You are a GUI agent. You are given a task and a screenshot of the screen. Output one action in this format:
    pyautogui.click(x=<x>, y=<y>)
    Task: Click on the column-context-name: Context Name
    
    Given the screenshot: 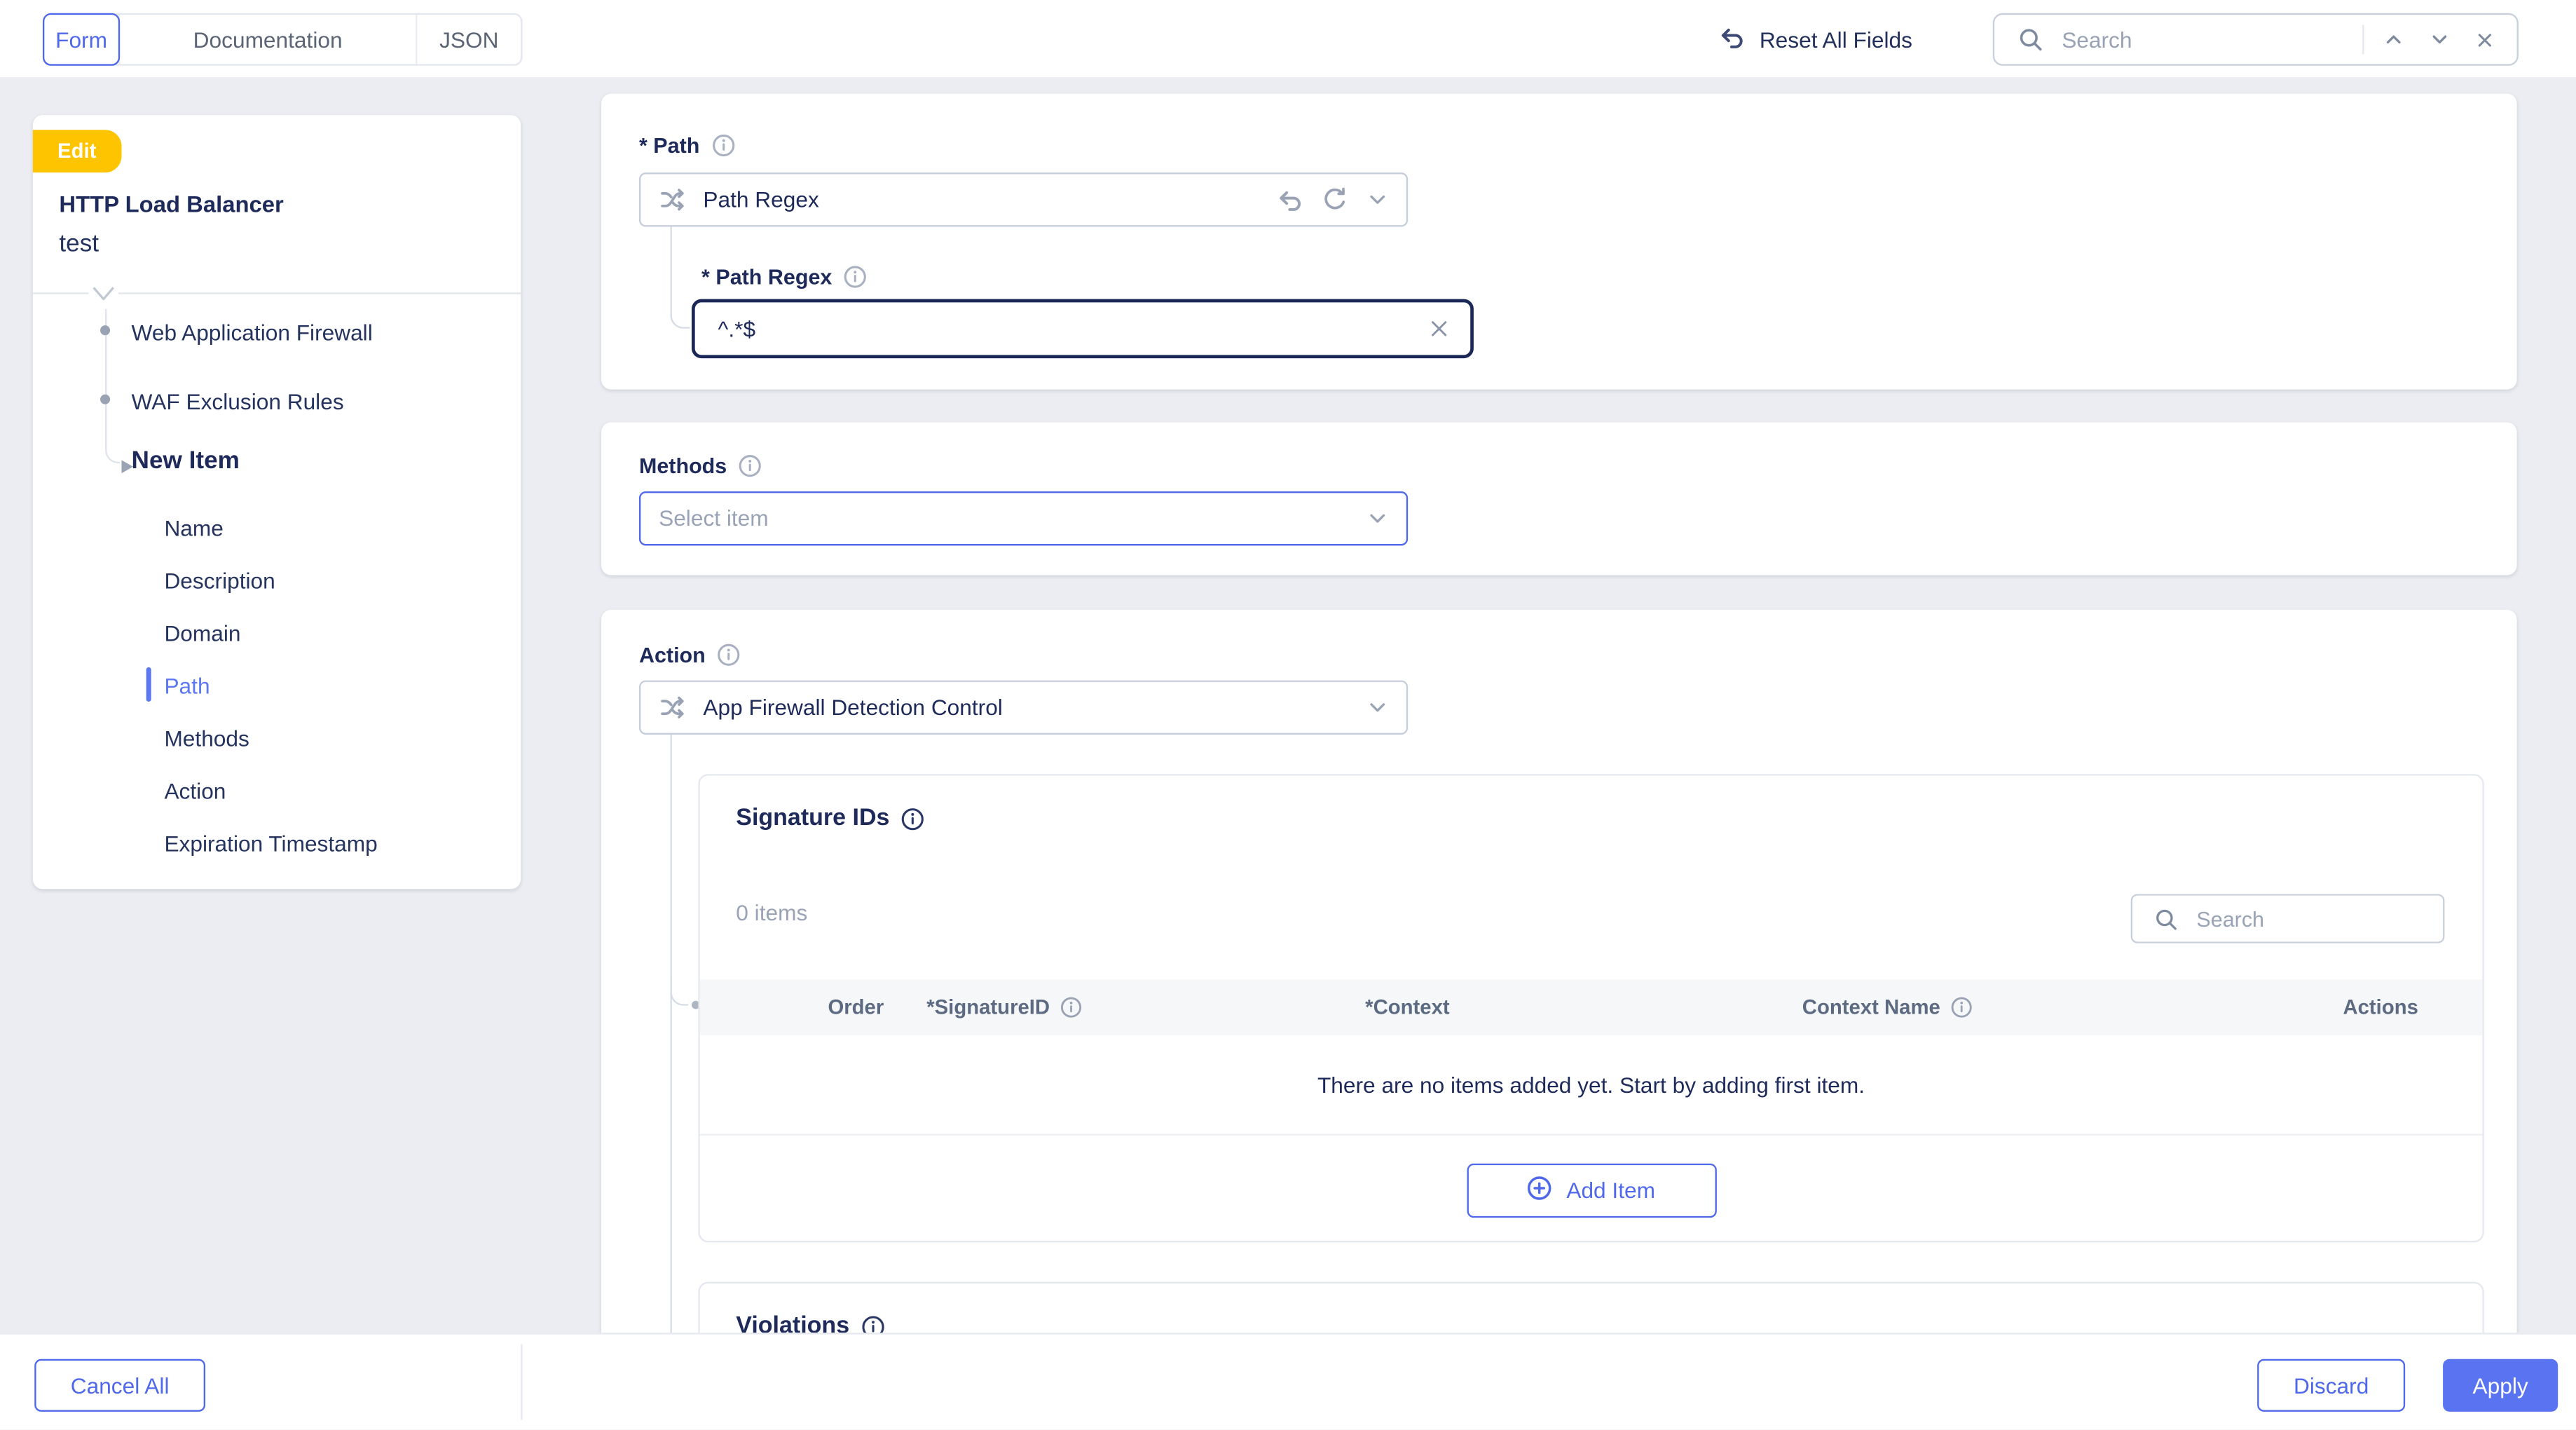 What is the action you would take?
    pyautogui.click(x=2012, y=1008)
    